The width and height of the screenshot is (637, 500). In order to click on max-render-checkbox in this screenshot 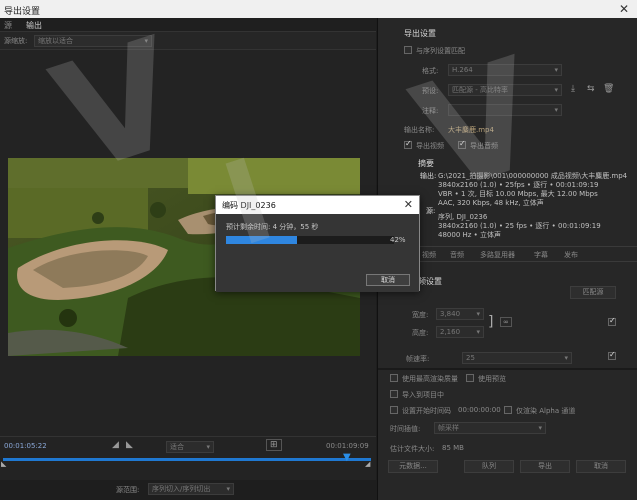, I will do `click(394, 378)`.